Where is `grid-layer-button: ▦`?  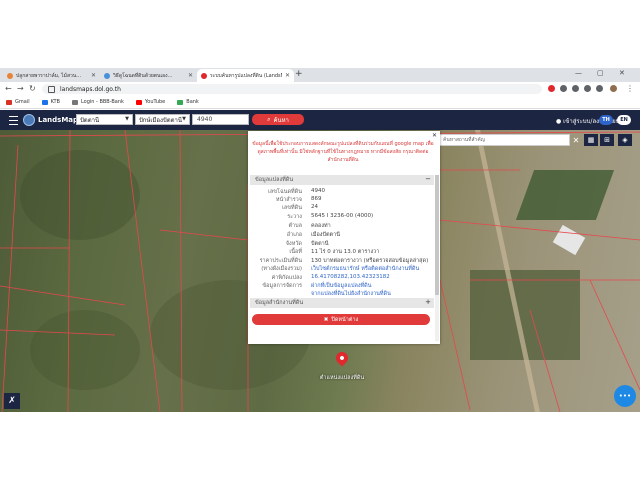
grid-layer-button: ▦ is located at coordinates (591, 140).